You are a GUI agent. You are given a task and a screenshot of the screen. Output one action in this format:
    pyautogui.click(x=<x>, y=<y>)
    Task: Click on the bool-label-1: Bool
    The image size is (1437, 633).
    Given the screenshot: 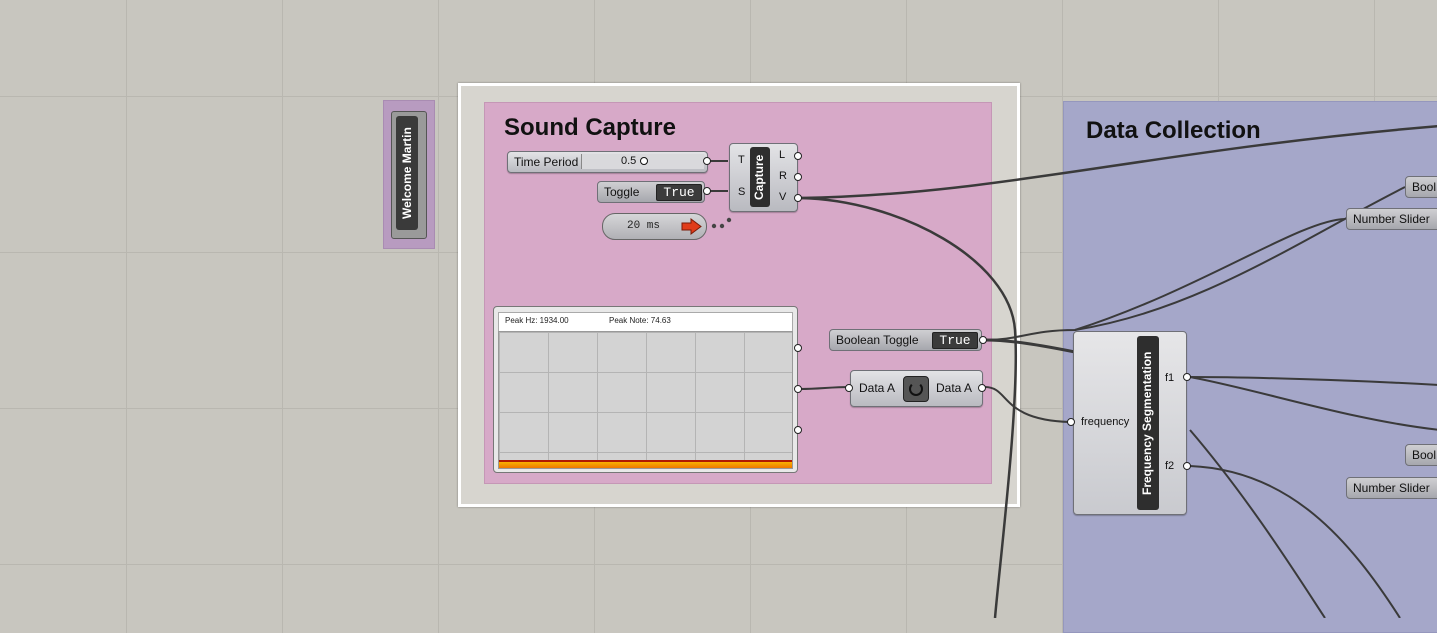 What is the action you would take?
    pyautogui.click(x=1424, y=187)
    